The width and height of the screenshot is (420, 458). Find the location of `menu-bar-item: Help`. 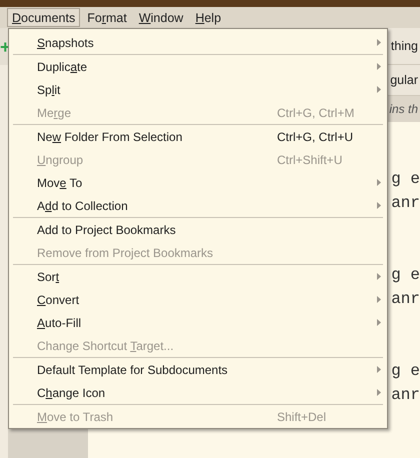

menu-bar-item: Help is located at coordinates (208, 17).